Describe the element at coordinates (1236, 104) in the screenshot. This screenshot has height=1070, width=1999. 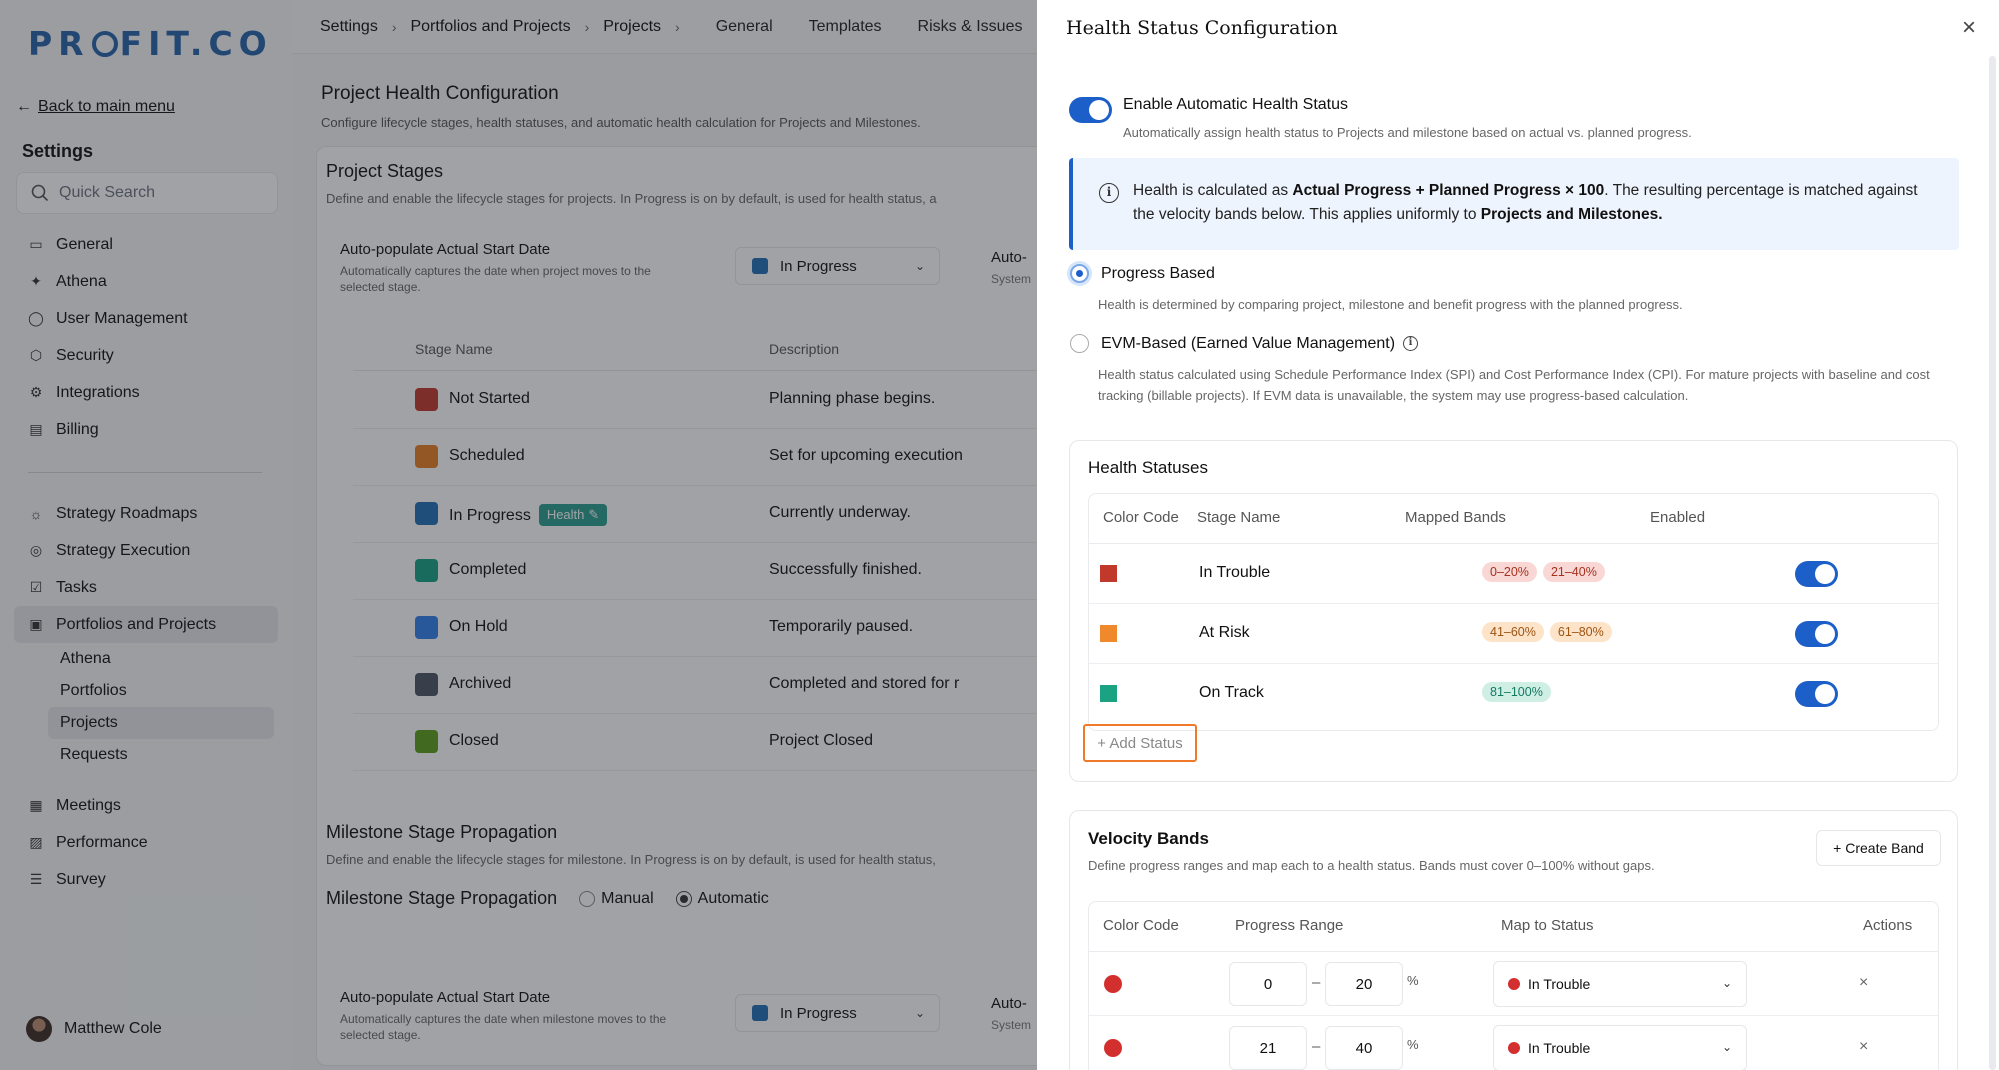
I see `enable-automatic-health-title: Enable Automatic Health Status` at that location.